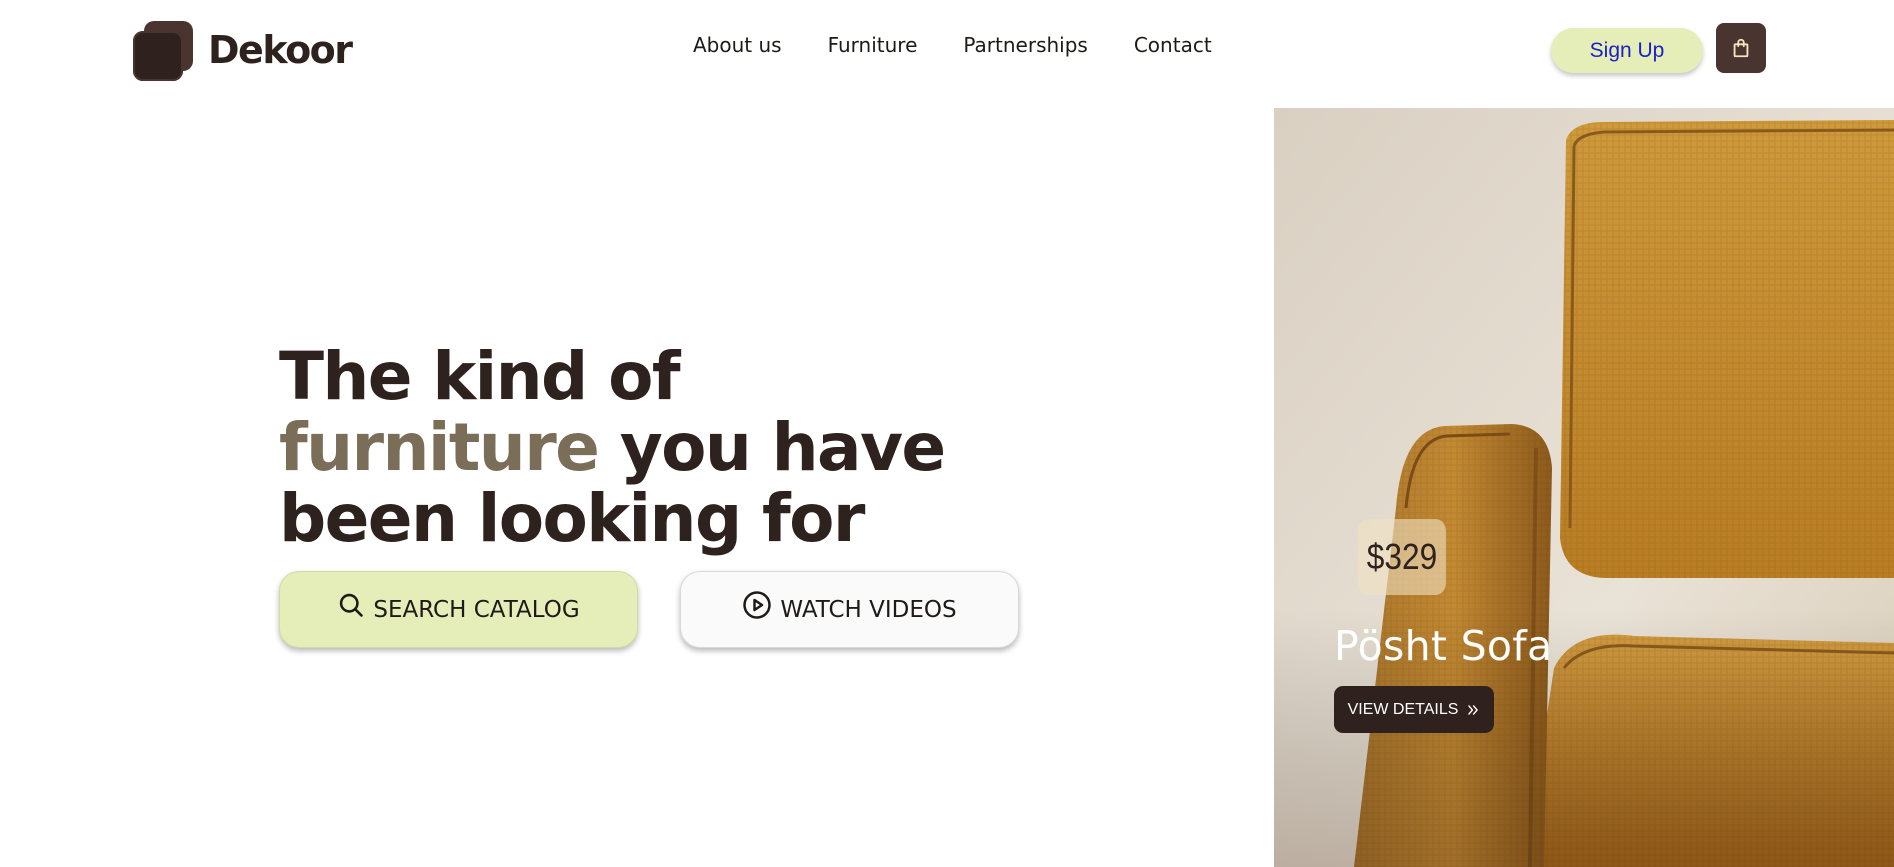 This screenshot has width=1894, height=867. I want to click on brand-logo: Dekoor, so click(242, 50).